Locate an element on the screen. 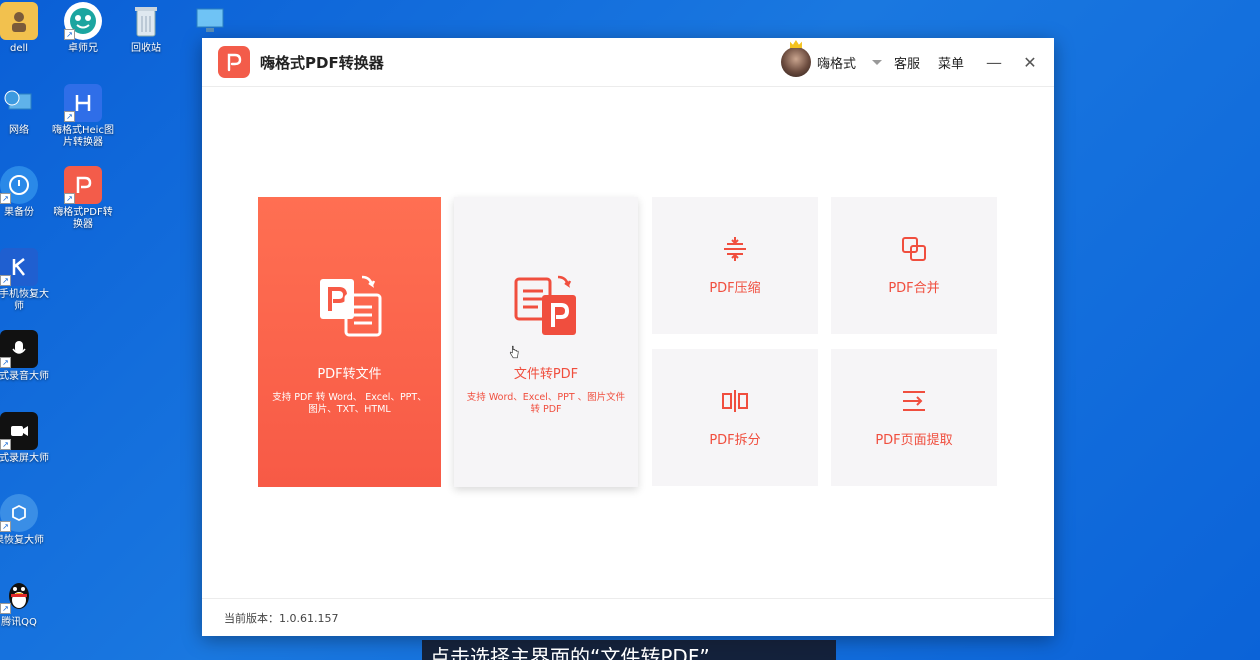 The height and width of the screenshot is (660, 1260). phone-recovery-app-icon: ↗ is located at coordinates (19, 267).